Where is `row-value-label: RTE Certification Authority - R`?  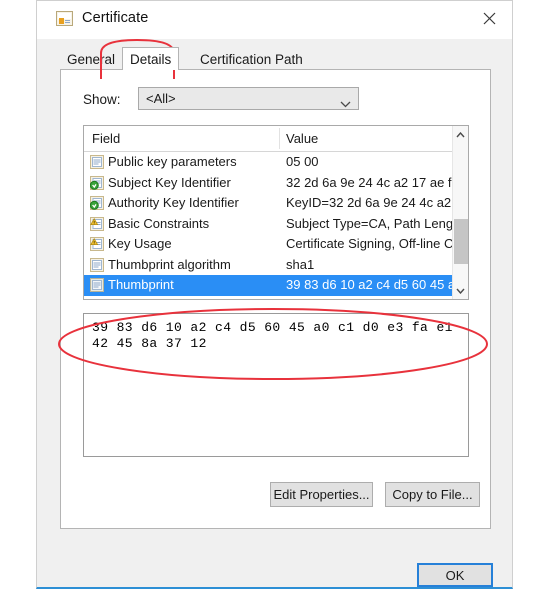 row-value-label: RTE Certification Authority - R is located at coordinates (372, 299).